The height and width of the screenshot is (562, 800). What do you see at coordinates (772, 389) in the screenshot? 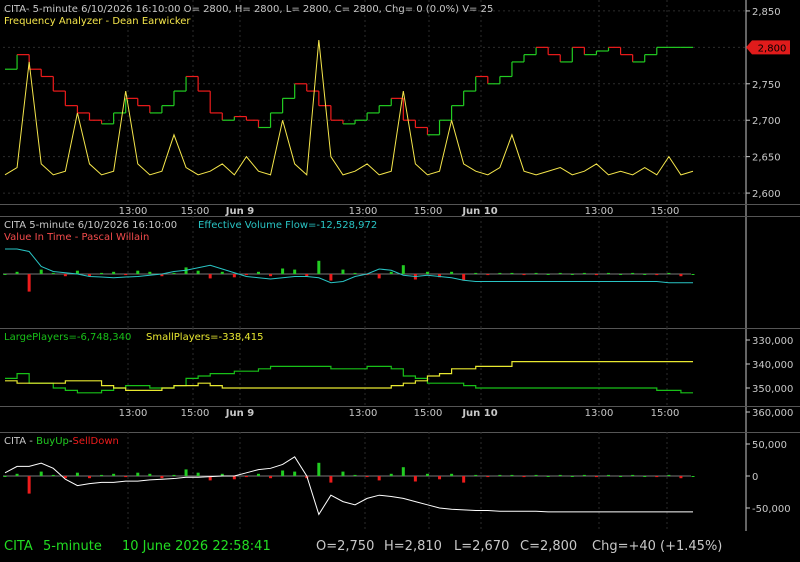
I see `players-axis-label: 350,000` at bounding box center [772, 389].